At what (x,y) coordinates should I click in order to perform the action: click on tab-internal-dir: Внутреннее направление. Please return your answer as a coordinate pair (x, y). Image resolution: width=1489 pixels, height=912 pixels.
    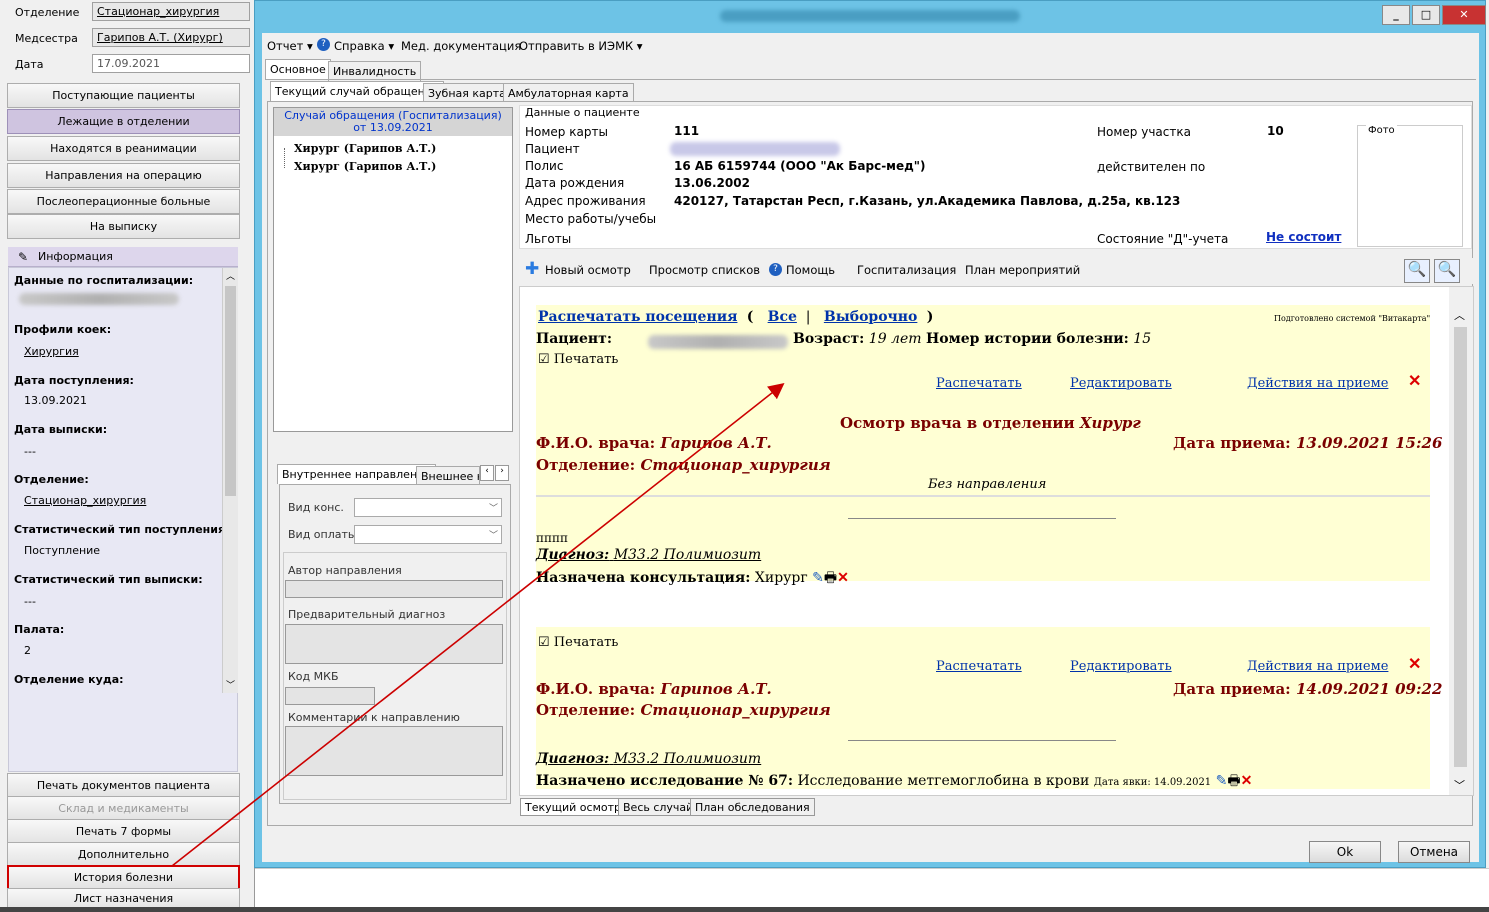
    Looking at the image, I should click on (357, 474).